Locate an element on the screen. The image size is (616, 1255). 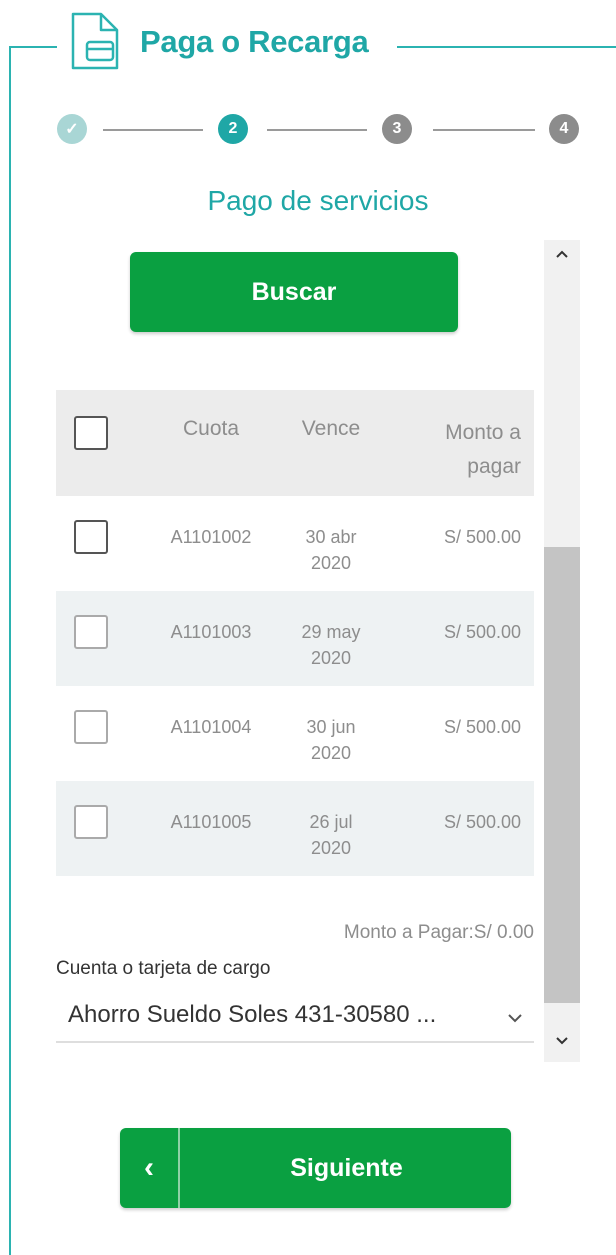
section-title: Pago de servicios is located at coordinates (318, 200).